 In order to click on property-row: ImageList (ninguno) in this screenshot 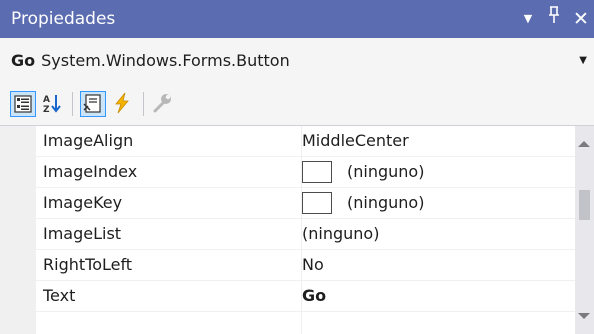, I will do `click(287, 234)`.